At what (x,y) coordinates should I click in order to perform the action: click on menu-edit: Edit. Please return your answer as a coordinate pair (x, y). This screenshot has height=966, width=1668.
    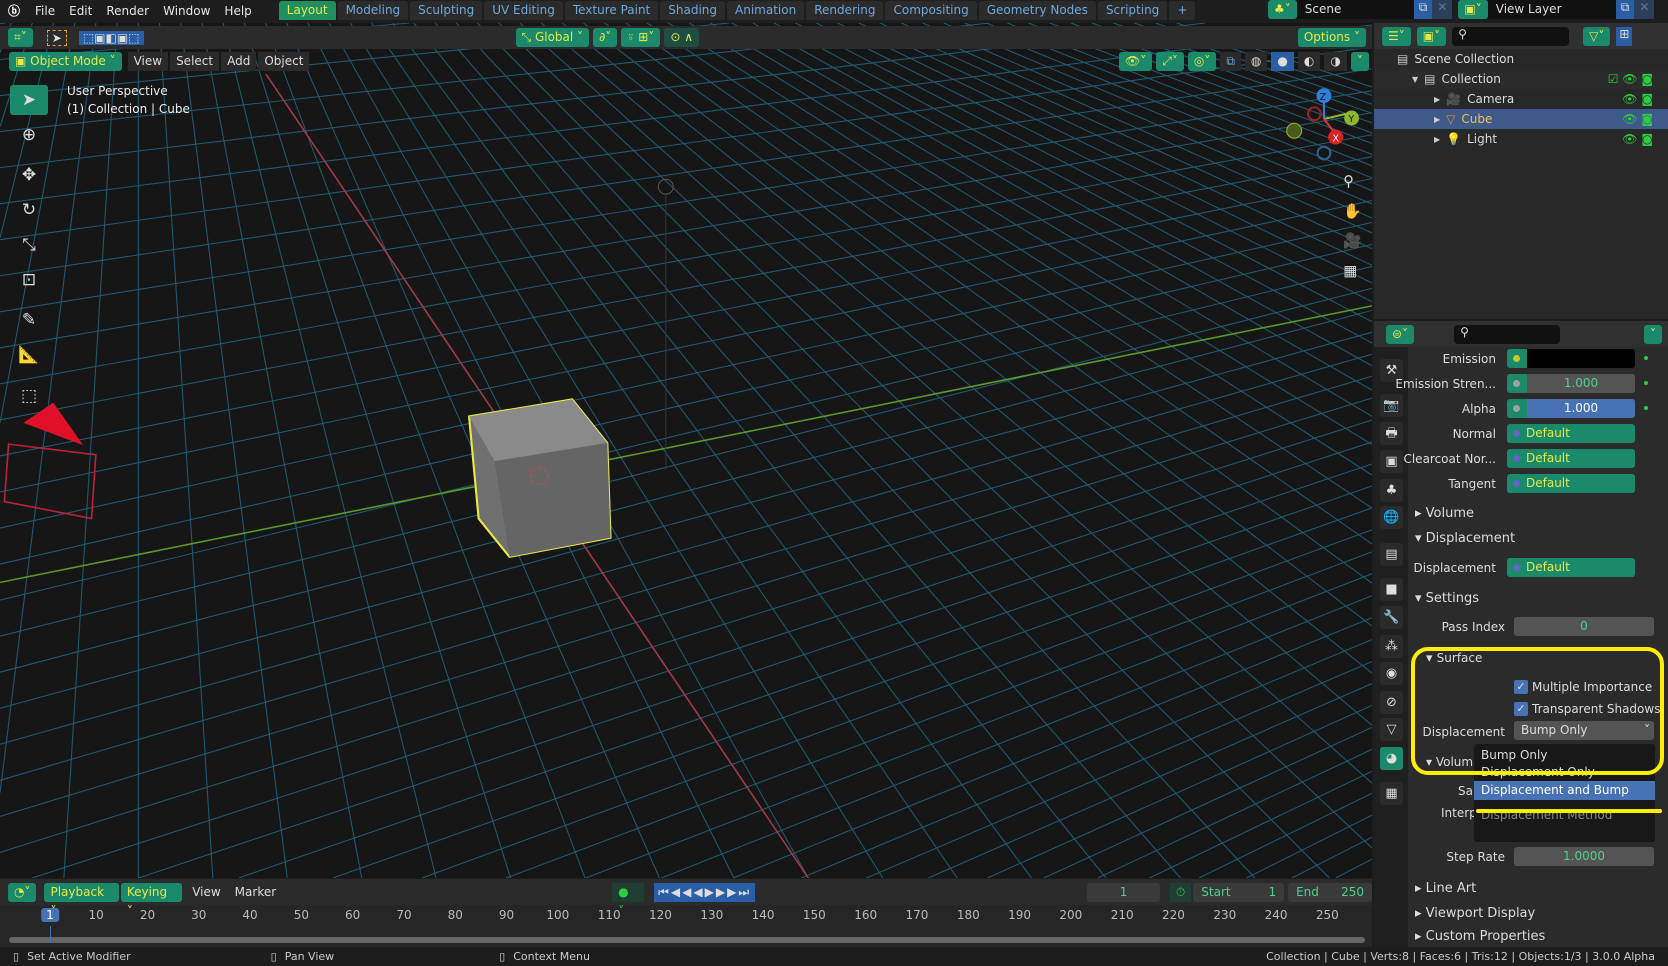
    Looking at the image, I should click on (80, 11).